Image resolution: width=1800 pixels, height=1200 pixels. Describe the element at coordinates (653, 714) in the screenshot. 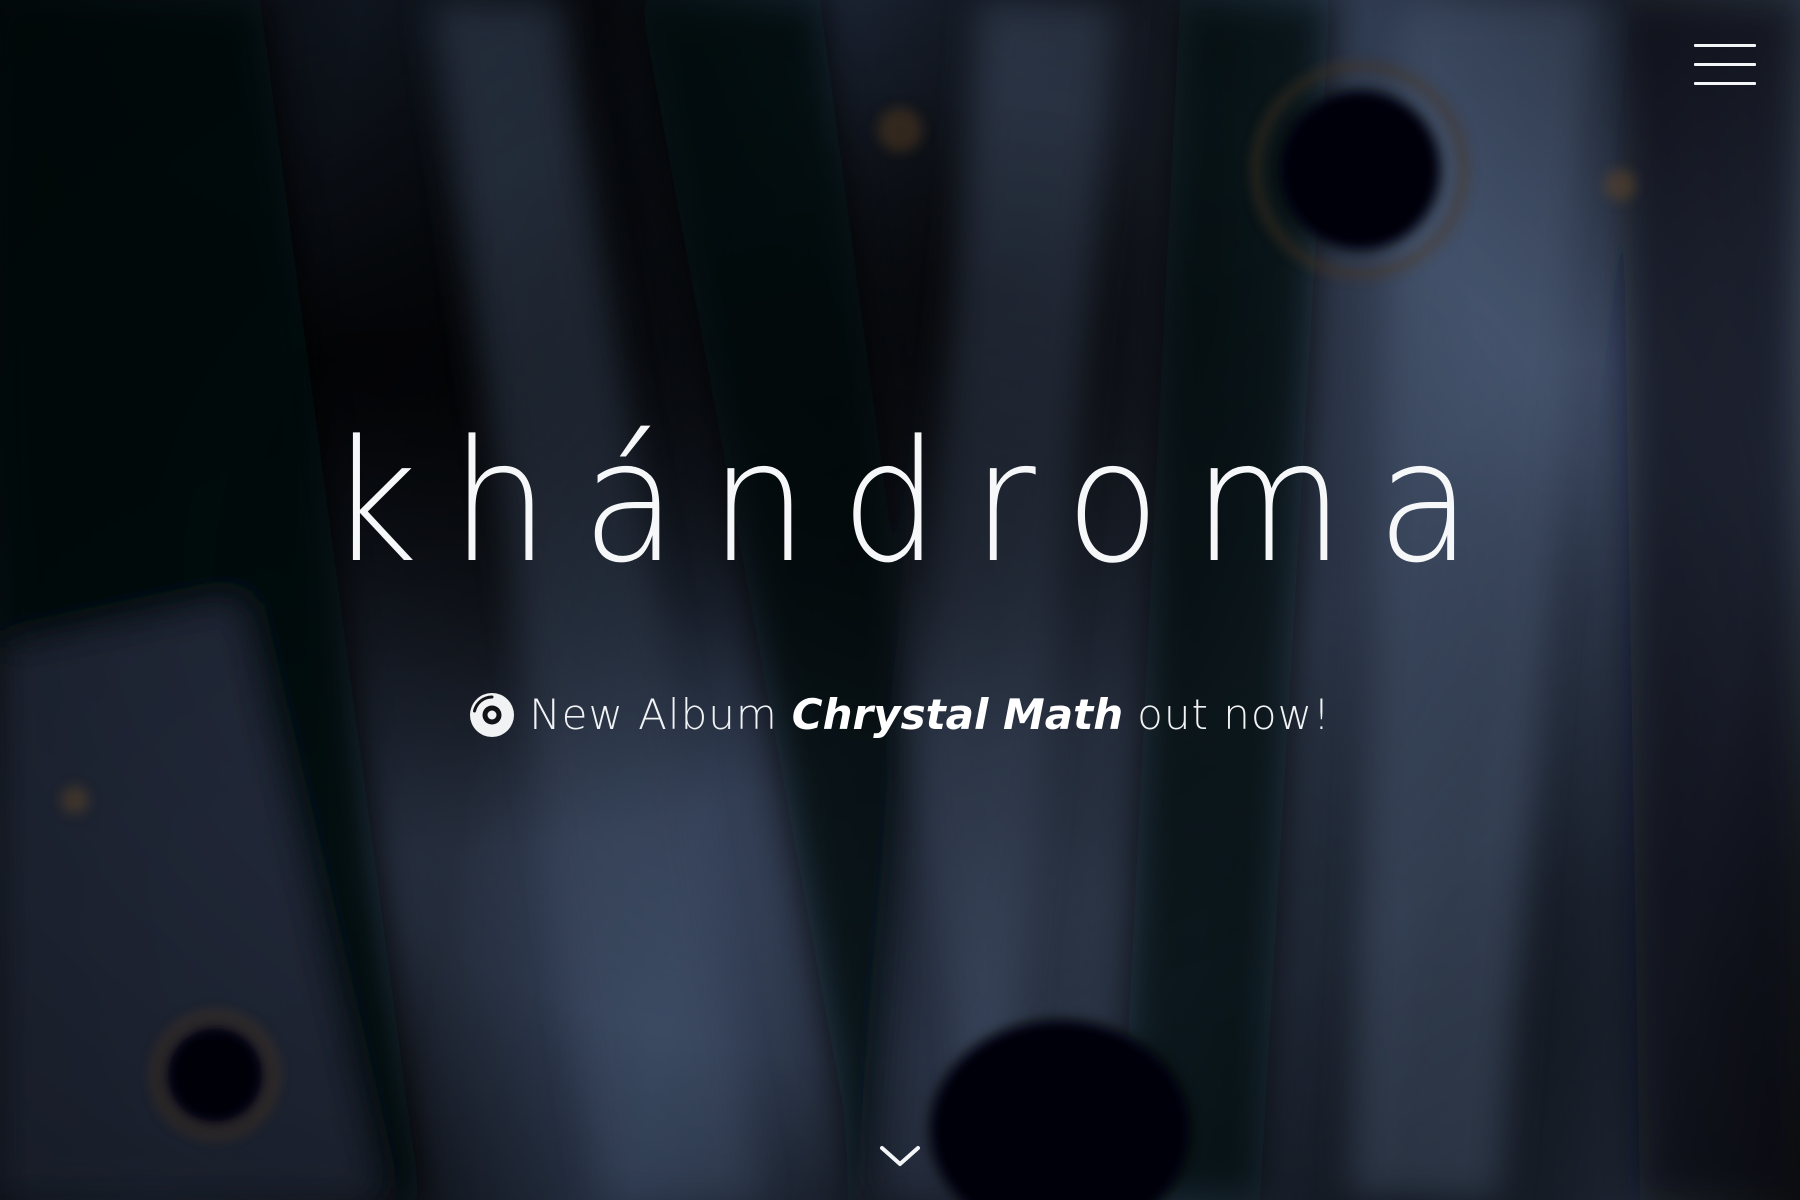

I see `announcement-prefix: New Album` at that location.